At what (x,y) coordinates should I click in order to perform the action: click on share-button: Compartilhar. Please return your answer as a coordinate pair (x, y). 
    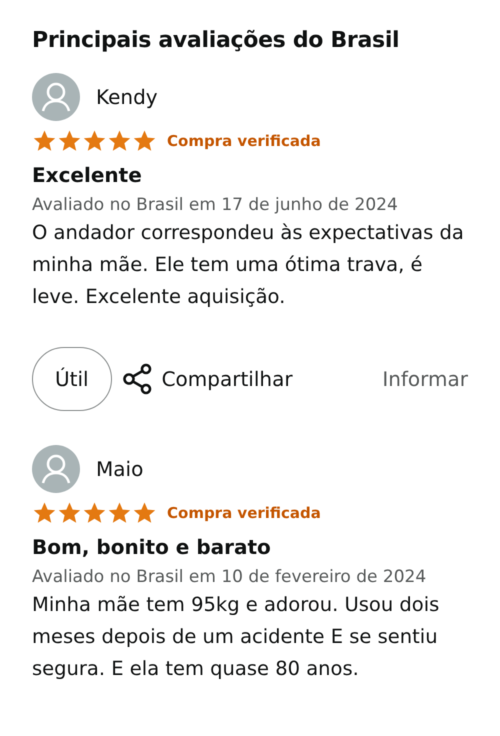
    Looking at the image, I should click on (207, 379).